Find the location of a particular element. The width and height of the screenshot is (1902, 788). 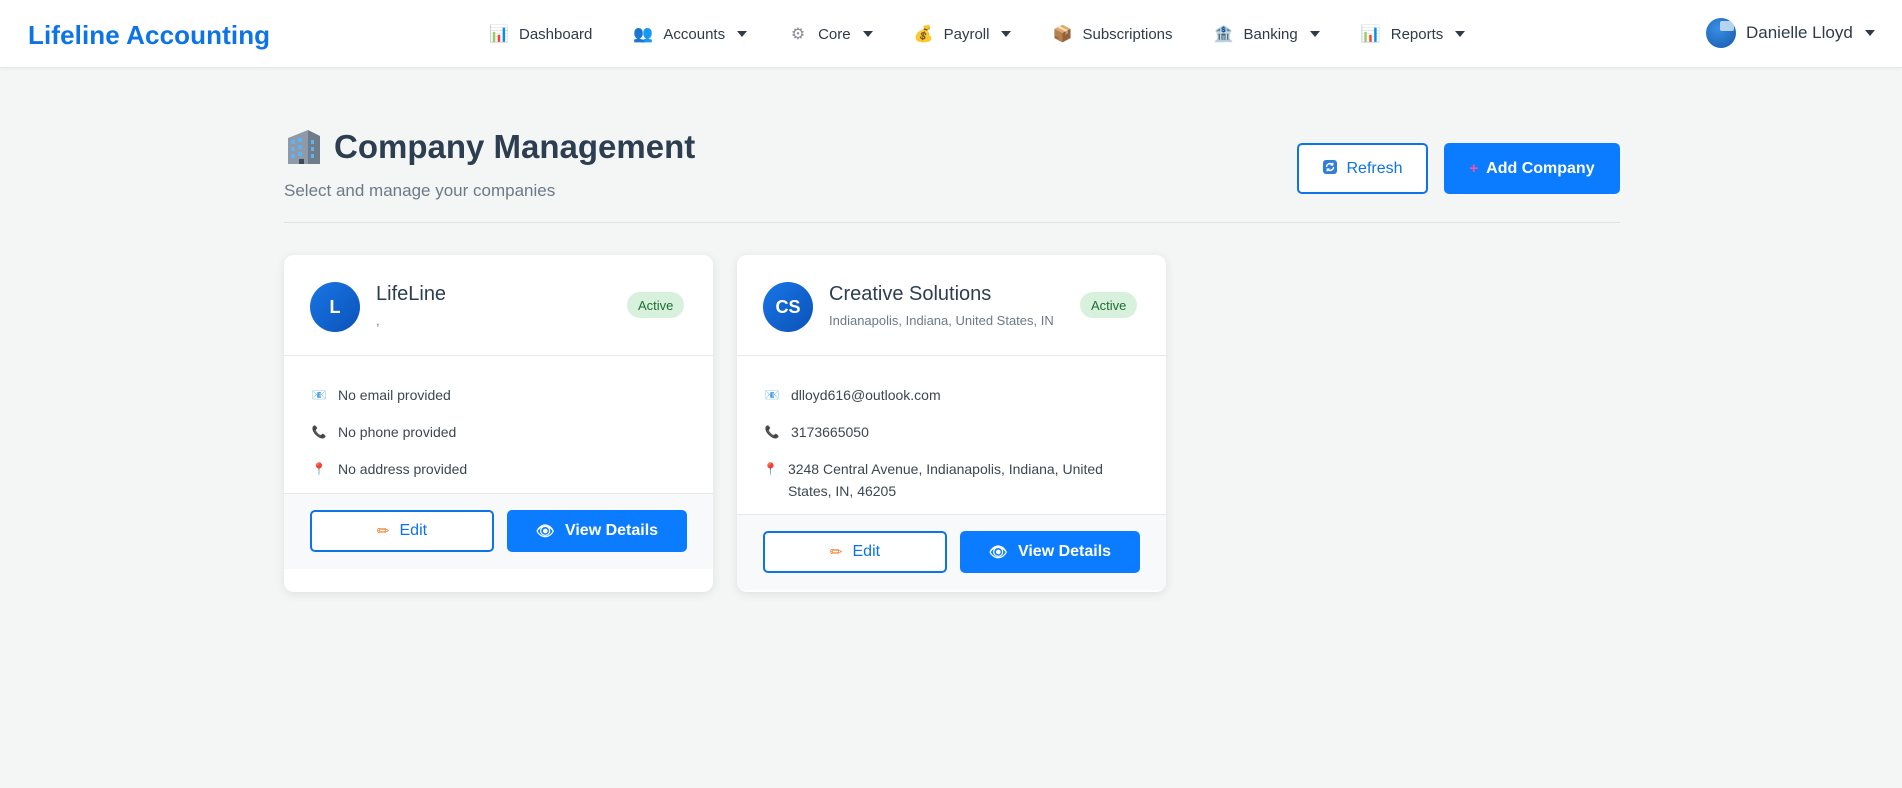

divider is located at coordinates (952, 222).